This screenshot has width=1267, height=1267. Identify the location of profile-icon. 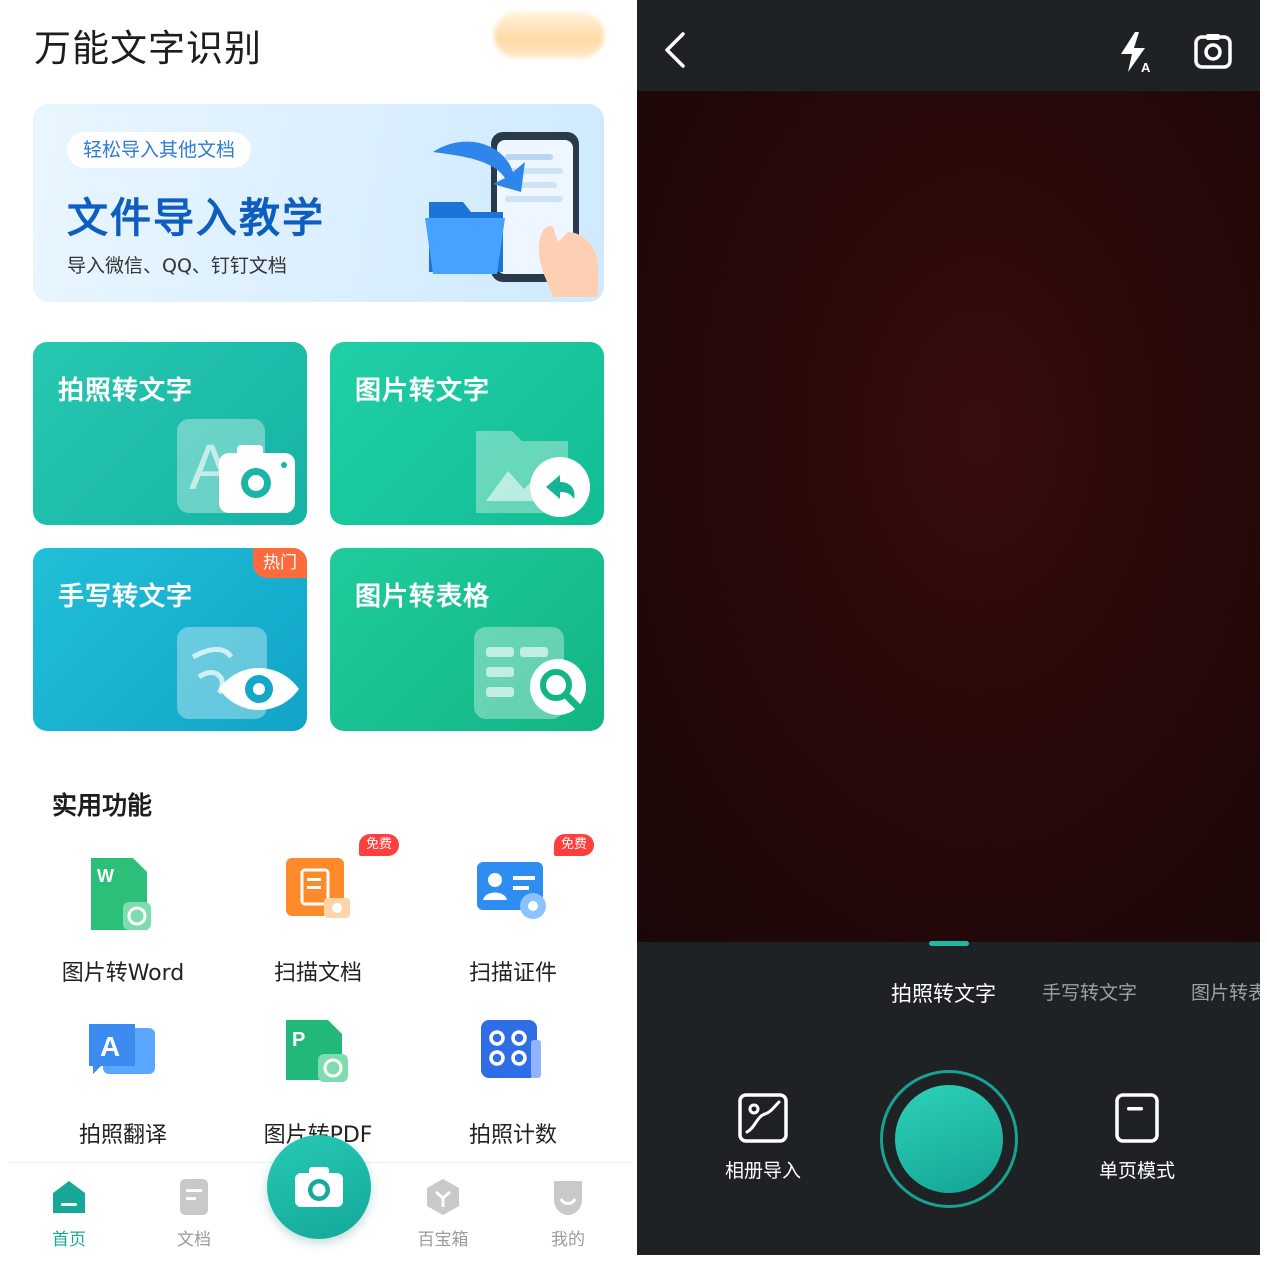
(568, 1198).